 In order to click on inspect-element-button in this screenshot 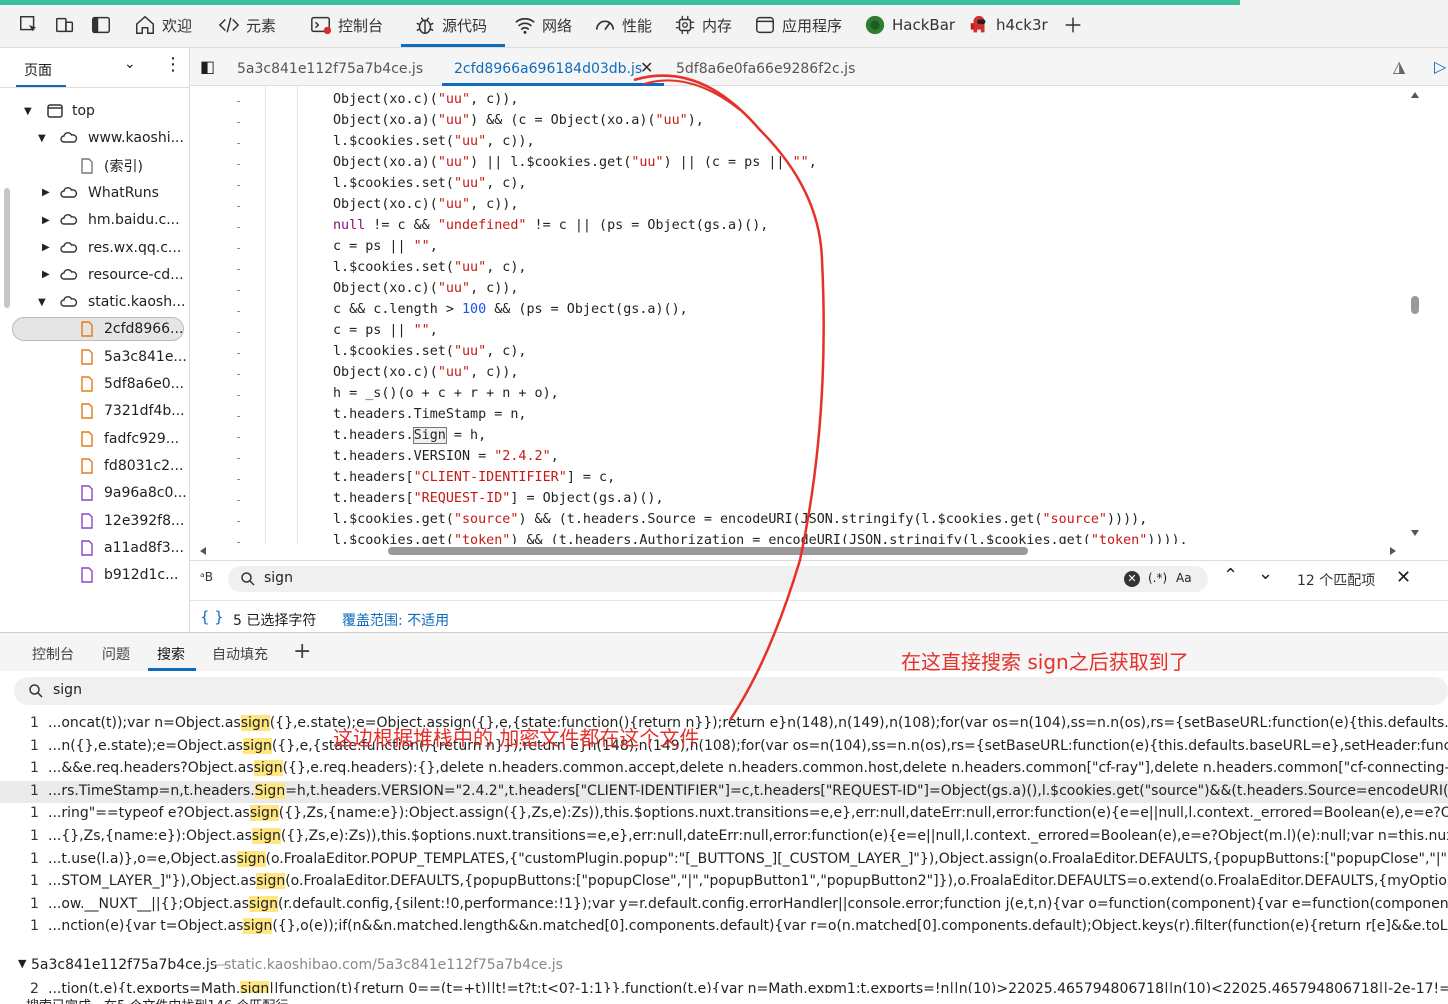, I will do `click(29, 25)`.